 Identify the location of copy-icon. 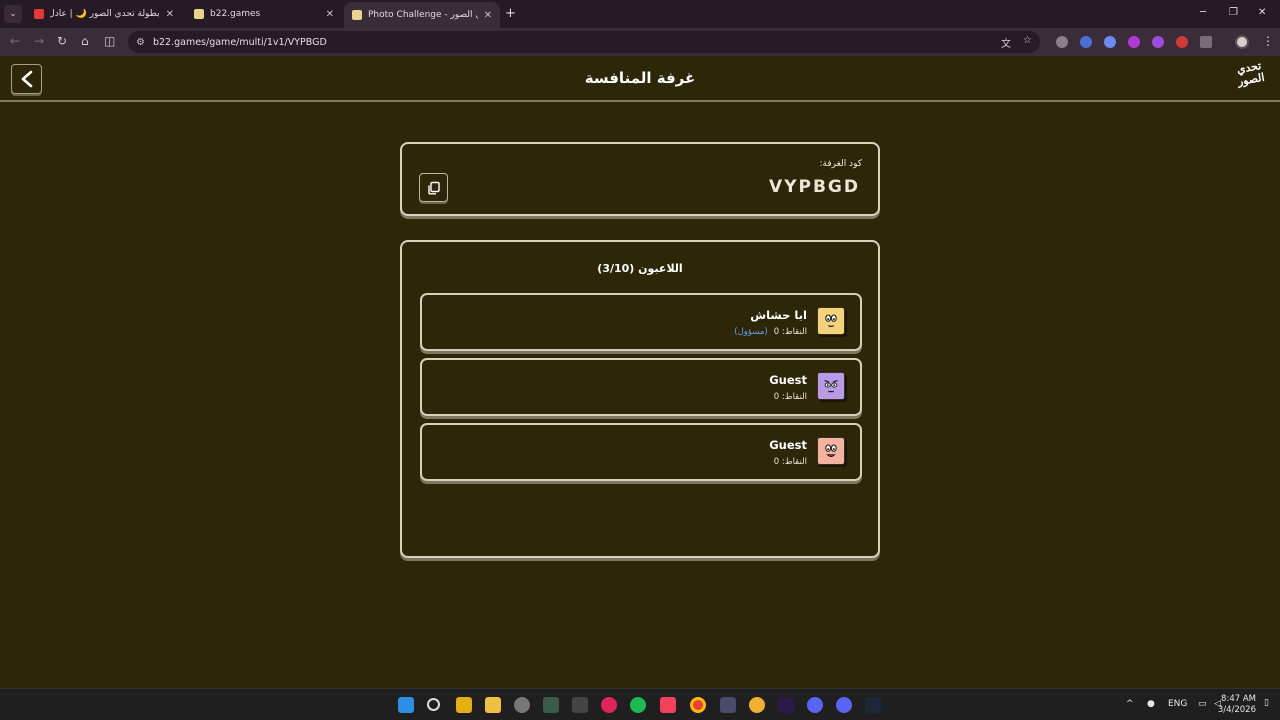
(433, 187).